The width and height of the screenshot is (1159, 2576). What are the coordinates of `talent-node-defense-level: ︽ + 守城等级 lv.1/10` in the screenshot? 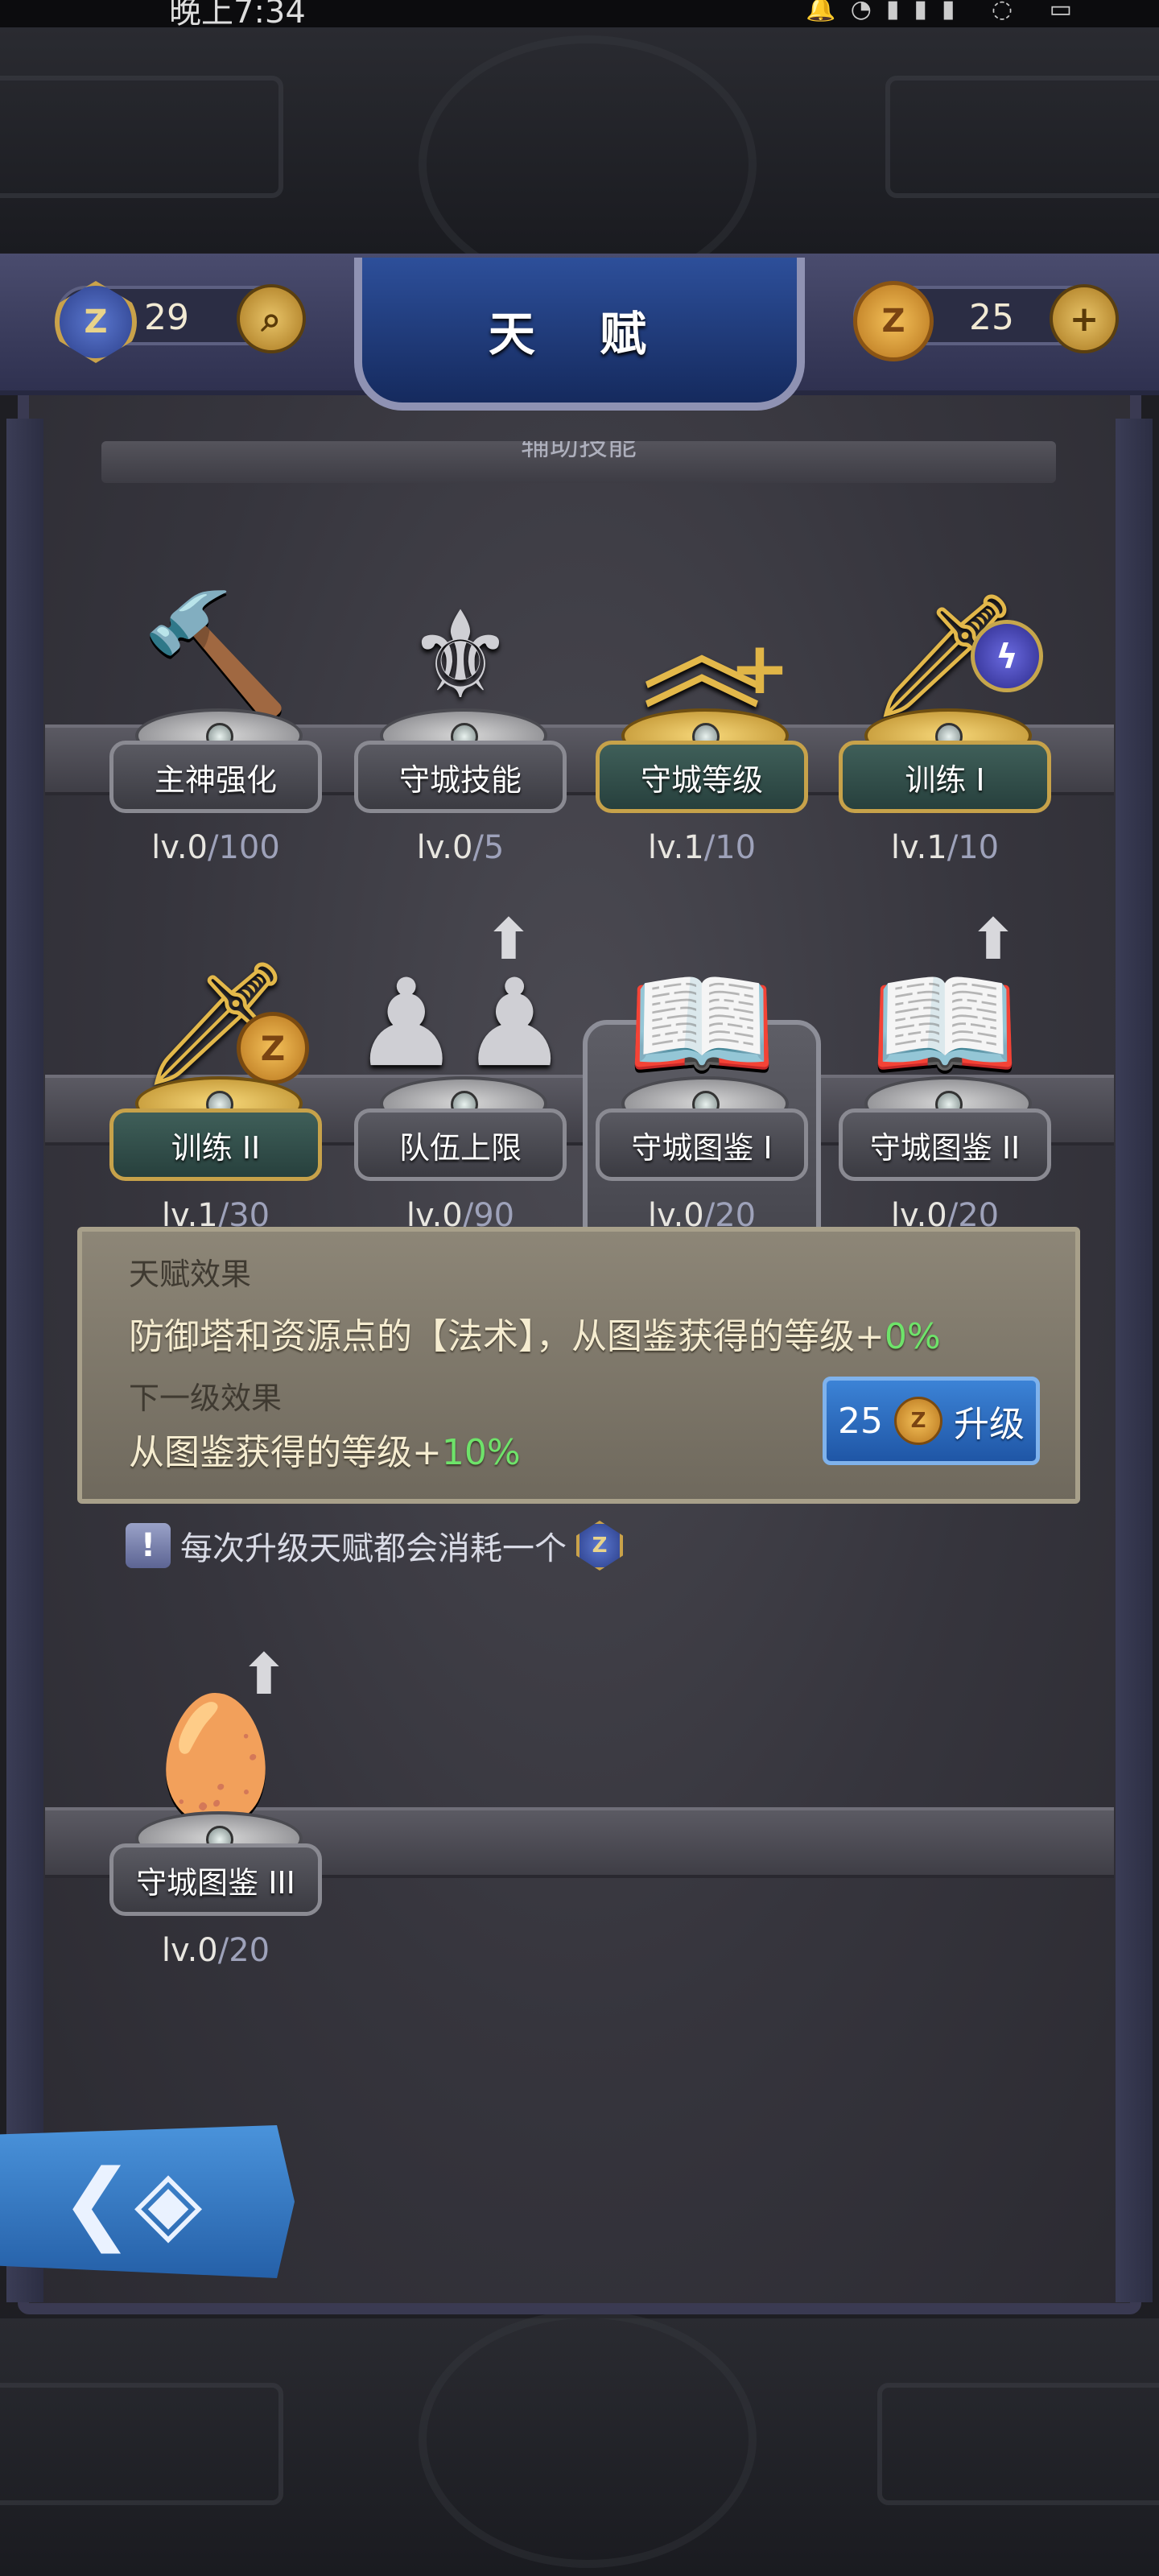 It's located at (702, 708).